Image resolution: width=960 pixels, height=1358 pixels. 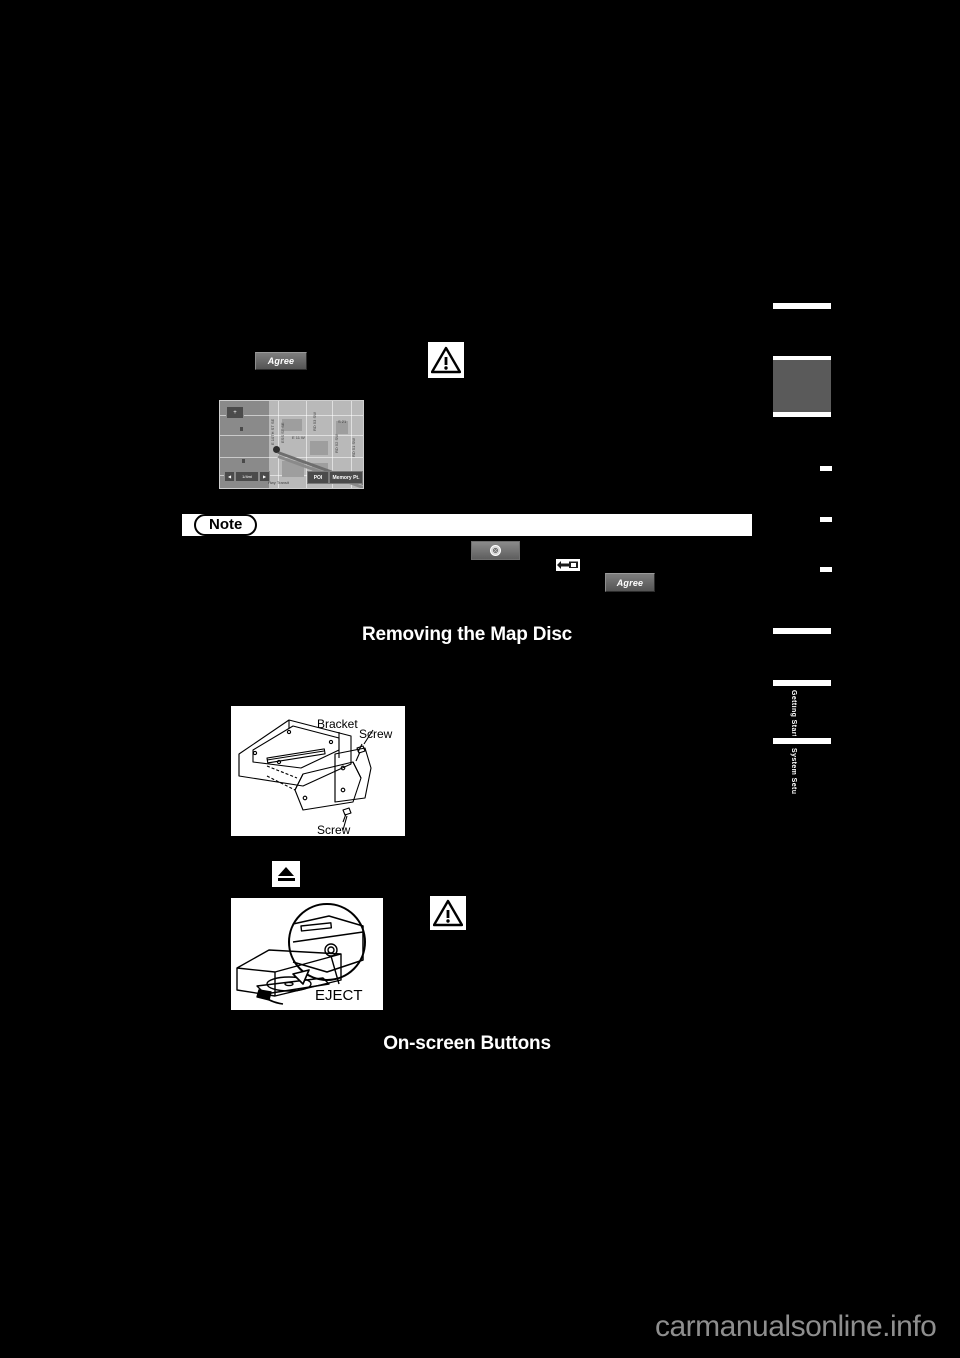 I want to click on bracket-label: Bracket, so click(x=337, y=724).